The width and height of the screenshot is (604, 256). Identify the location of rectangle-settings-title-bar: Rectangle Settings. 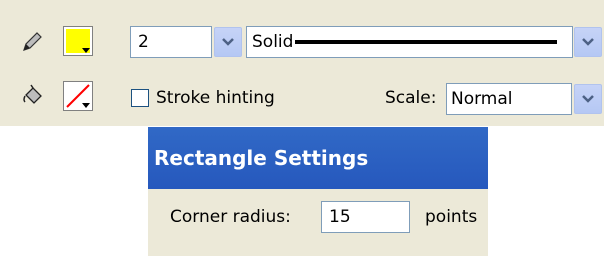
(318, 158).